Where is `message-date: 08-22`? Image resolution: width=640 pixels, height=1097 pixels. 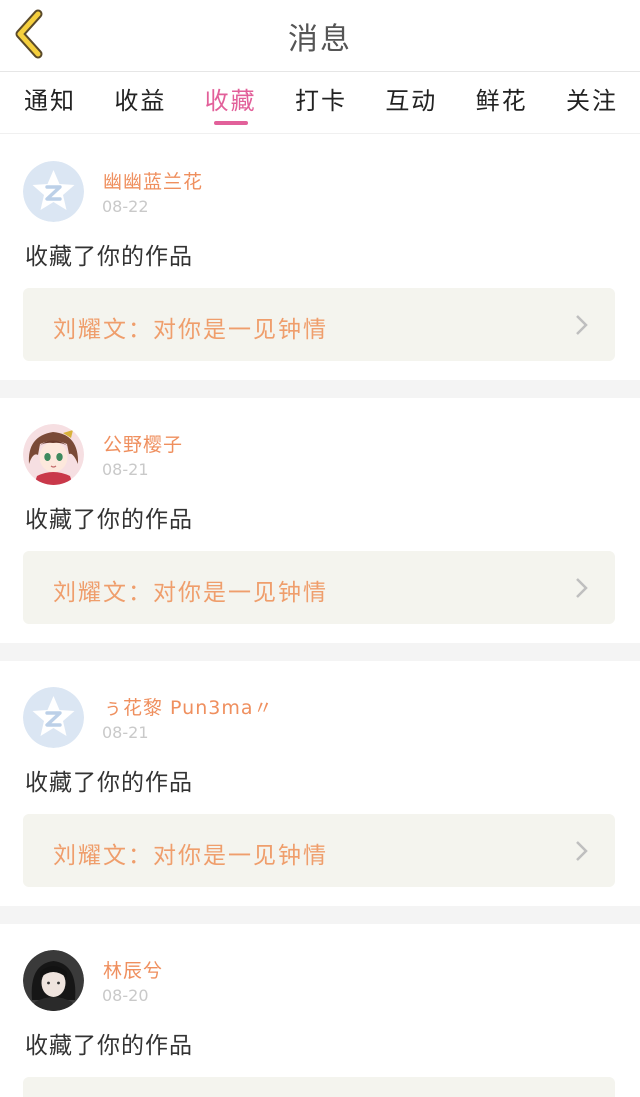 message-date: 08-22 is located at coordinates (125, 206).